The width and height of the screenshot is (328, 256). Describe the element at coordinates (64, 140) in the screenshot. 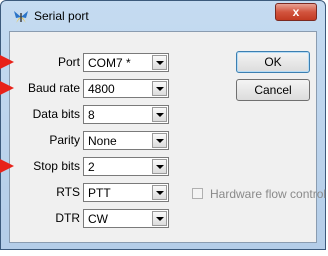

I see `parity-label: Parity` at that location.